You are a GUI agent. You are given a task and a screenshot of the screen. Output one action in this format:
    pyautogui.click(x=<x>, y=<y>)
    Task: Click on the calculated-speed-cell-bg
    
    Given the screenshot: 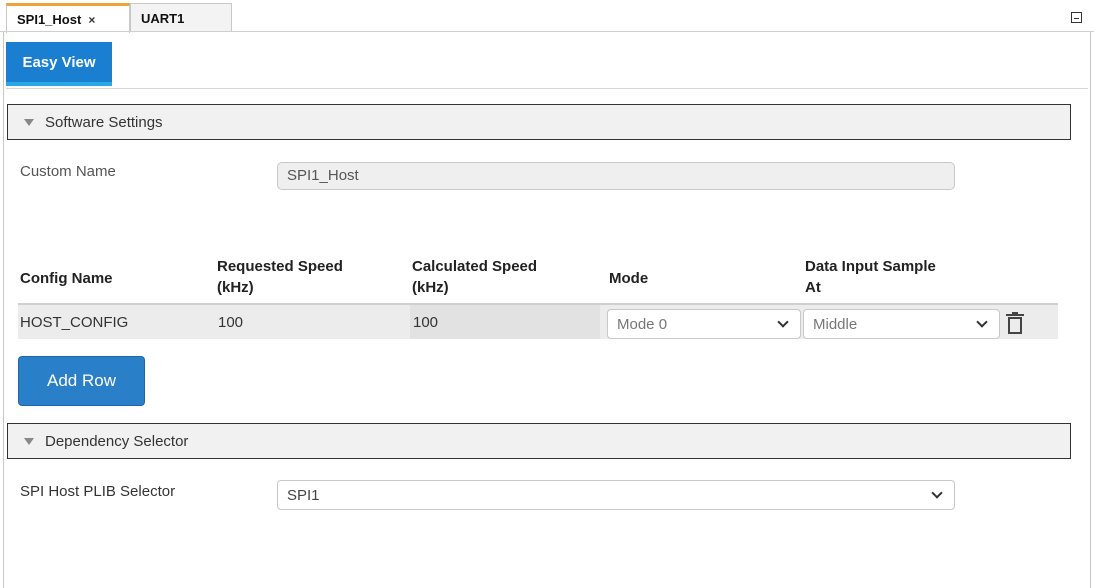 What is the action you would take?
    pyautogui.click(x=505, y=322)
    